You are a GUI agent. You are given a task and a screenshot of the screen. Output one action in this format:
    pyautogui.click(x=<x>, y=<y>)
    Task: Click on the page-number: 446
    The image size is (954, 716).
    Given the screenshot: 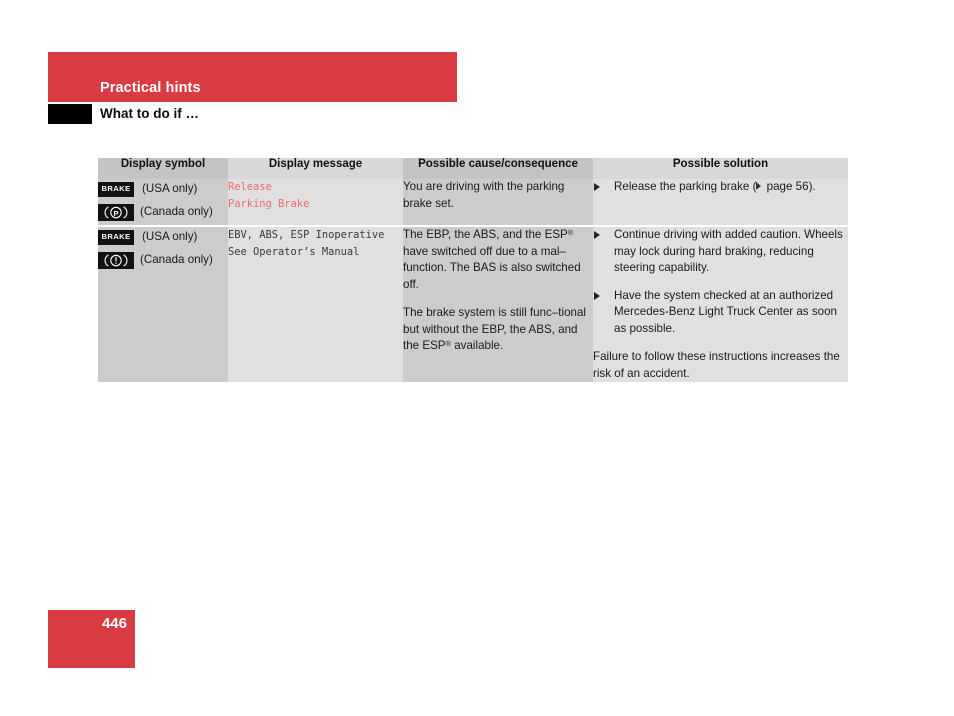 What is the action you would take?
    pyautogui.click(x=114, y=623)
    